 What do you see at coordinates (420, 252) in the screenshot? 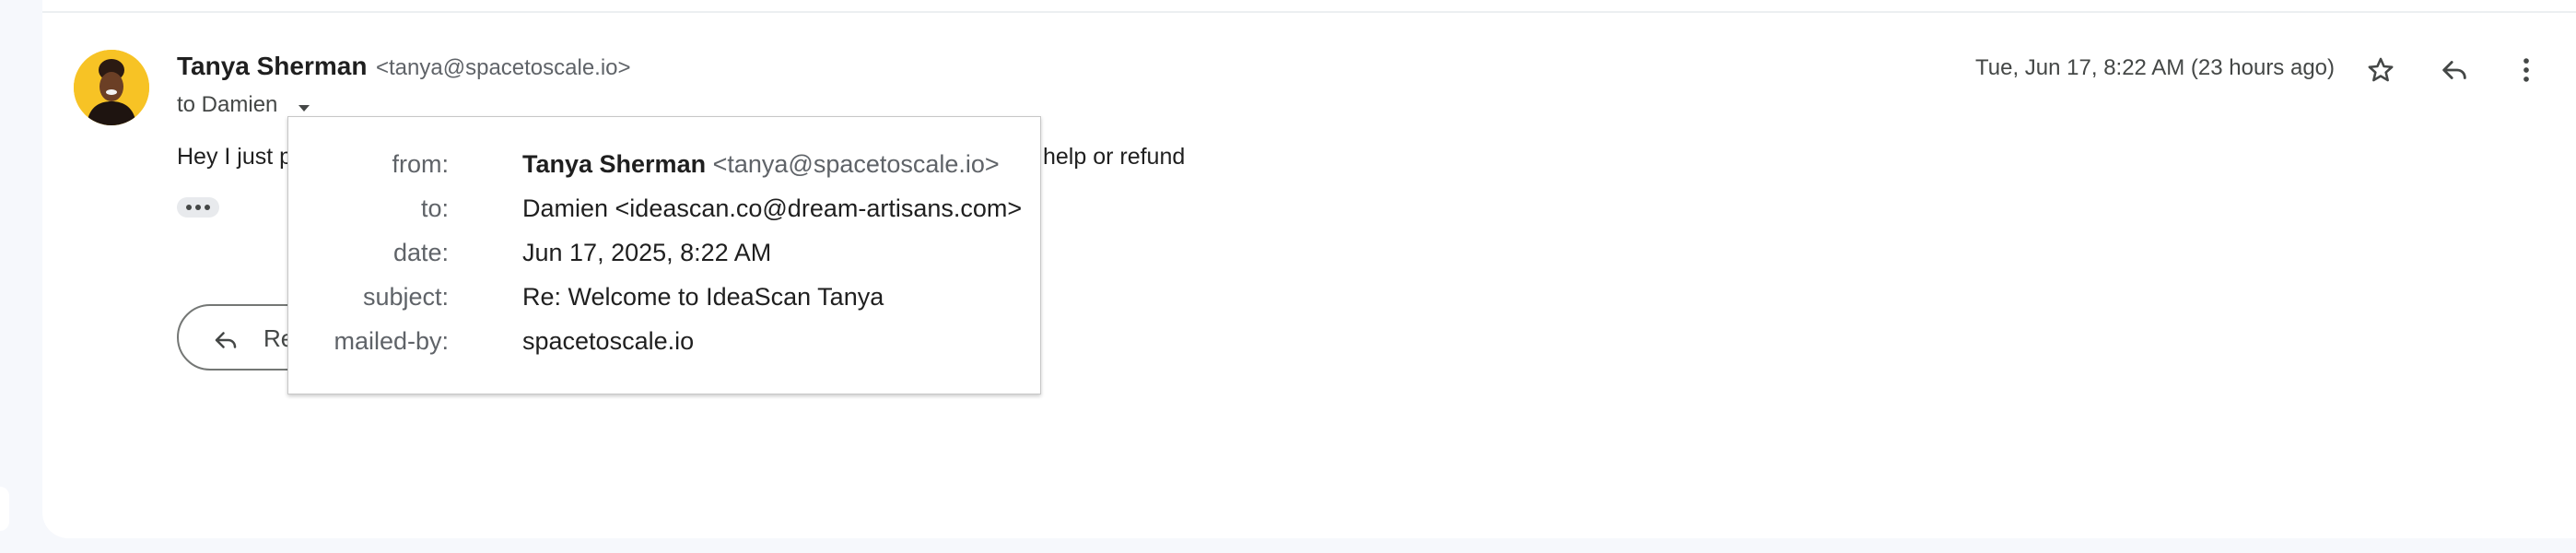
I see `date-label: date:` at bounding box center [420, 252].